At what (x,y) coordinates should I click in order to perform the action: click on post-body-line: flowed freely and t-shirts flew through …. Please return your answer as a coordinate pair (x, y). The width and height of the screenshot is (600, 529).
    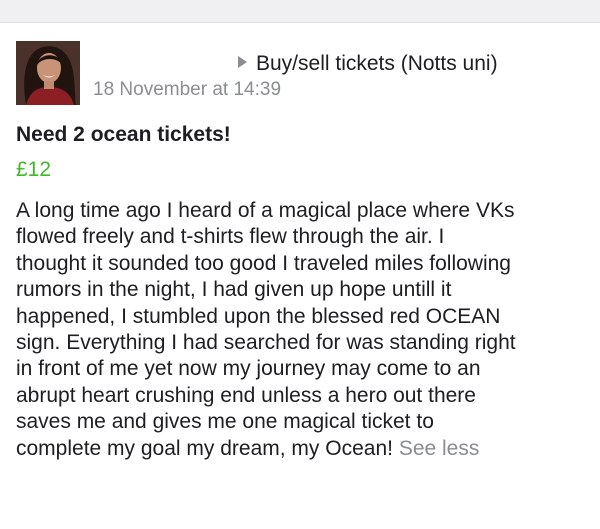
    Looking at the image, I should click on (230, 237).